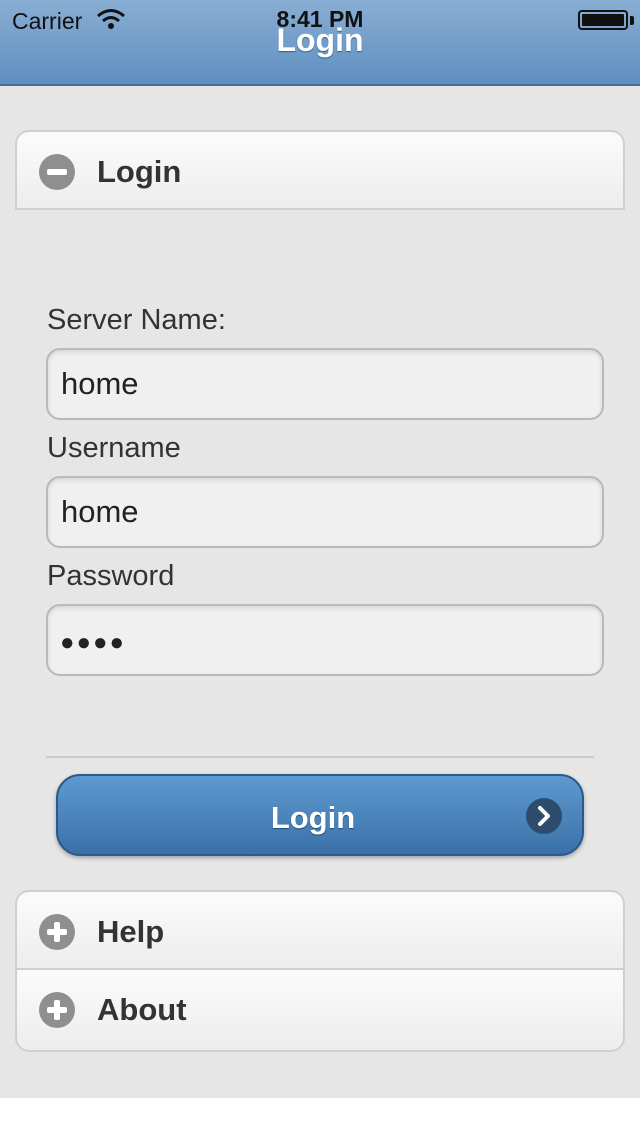 This screenshot has width=640, height=1136. I want to click on section-login-label: Login, so click(139, 171).